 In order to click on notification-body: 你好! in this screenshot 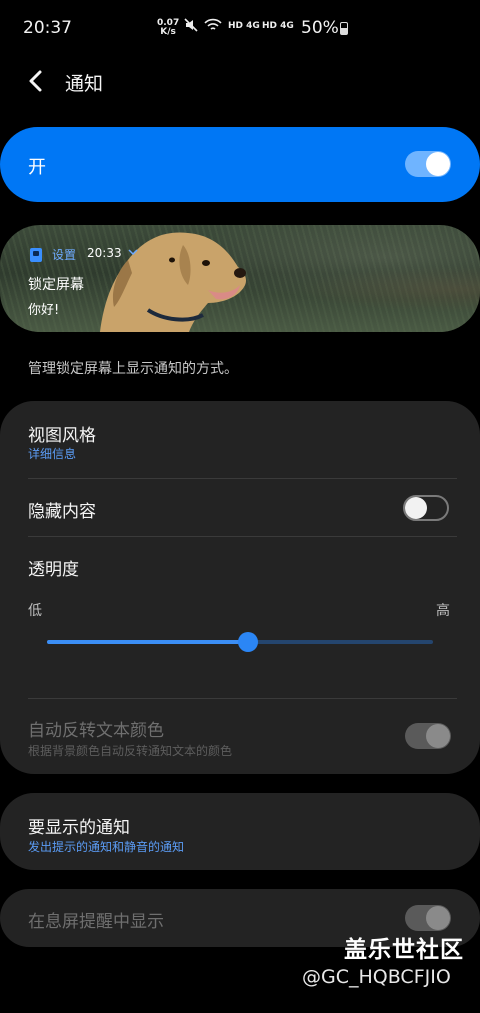, I will do `click(44, 310)`.